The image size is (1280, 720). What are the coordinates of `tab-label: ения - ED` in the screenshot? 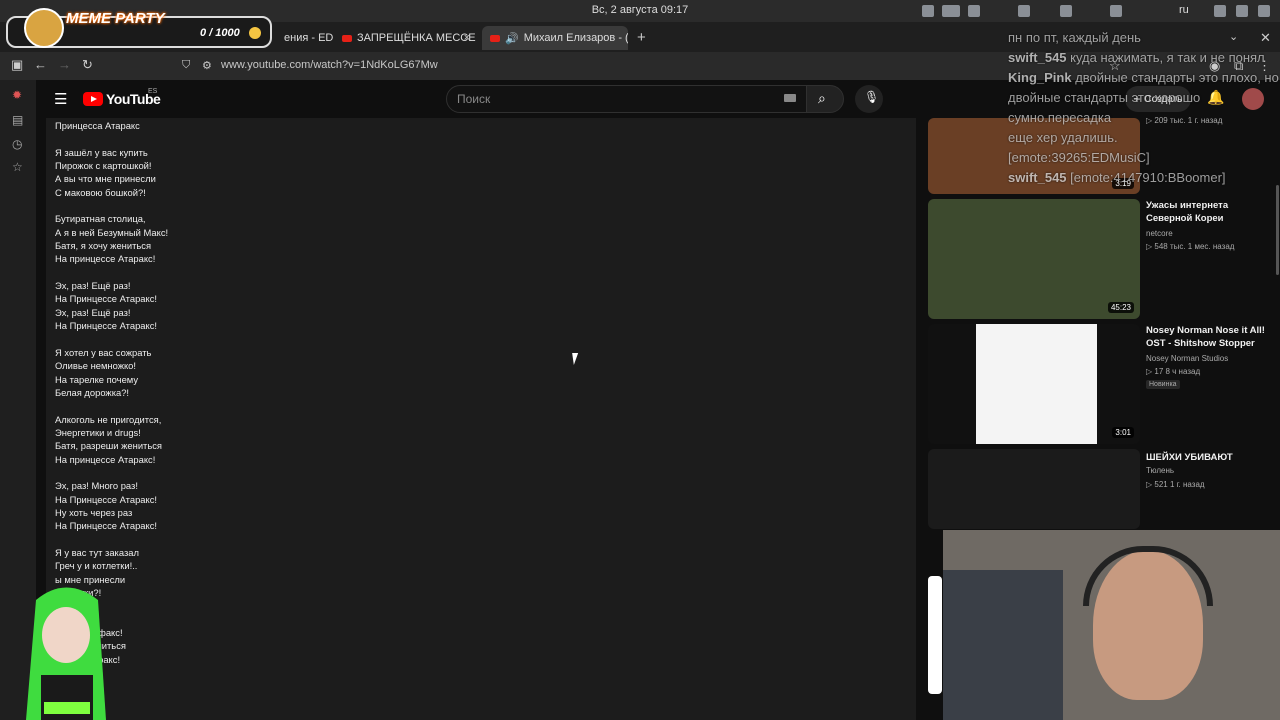 It's located at (309, 38).